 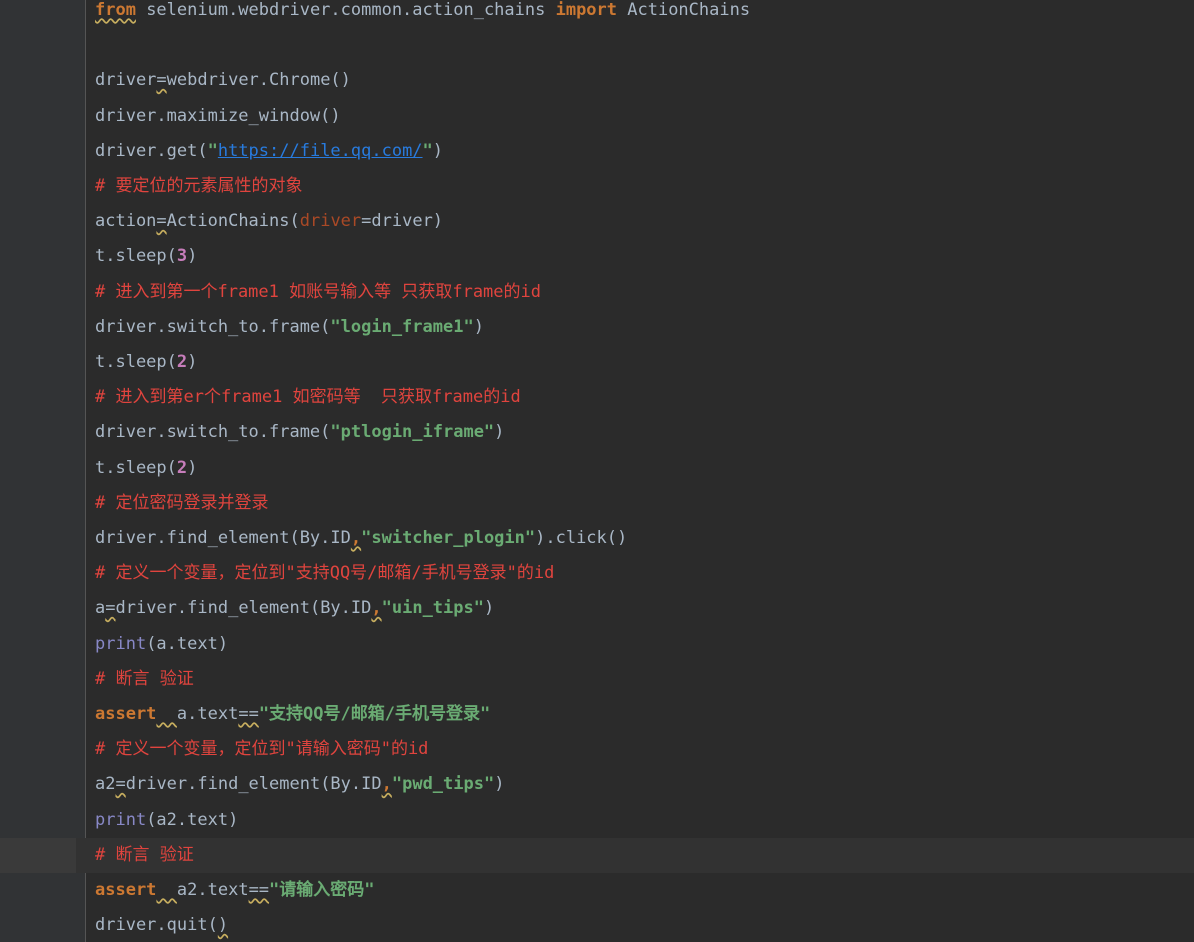 What do you see at coordinates (597, 221) in the screenshot?
I see `code-line: 1 action=ActionChains(driver=driver)` at bounding box center [597, 221].